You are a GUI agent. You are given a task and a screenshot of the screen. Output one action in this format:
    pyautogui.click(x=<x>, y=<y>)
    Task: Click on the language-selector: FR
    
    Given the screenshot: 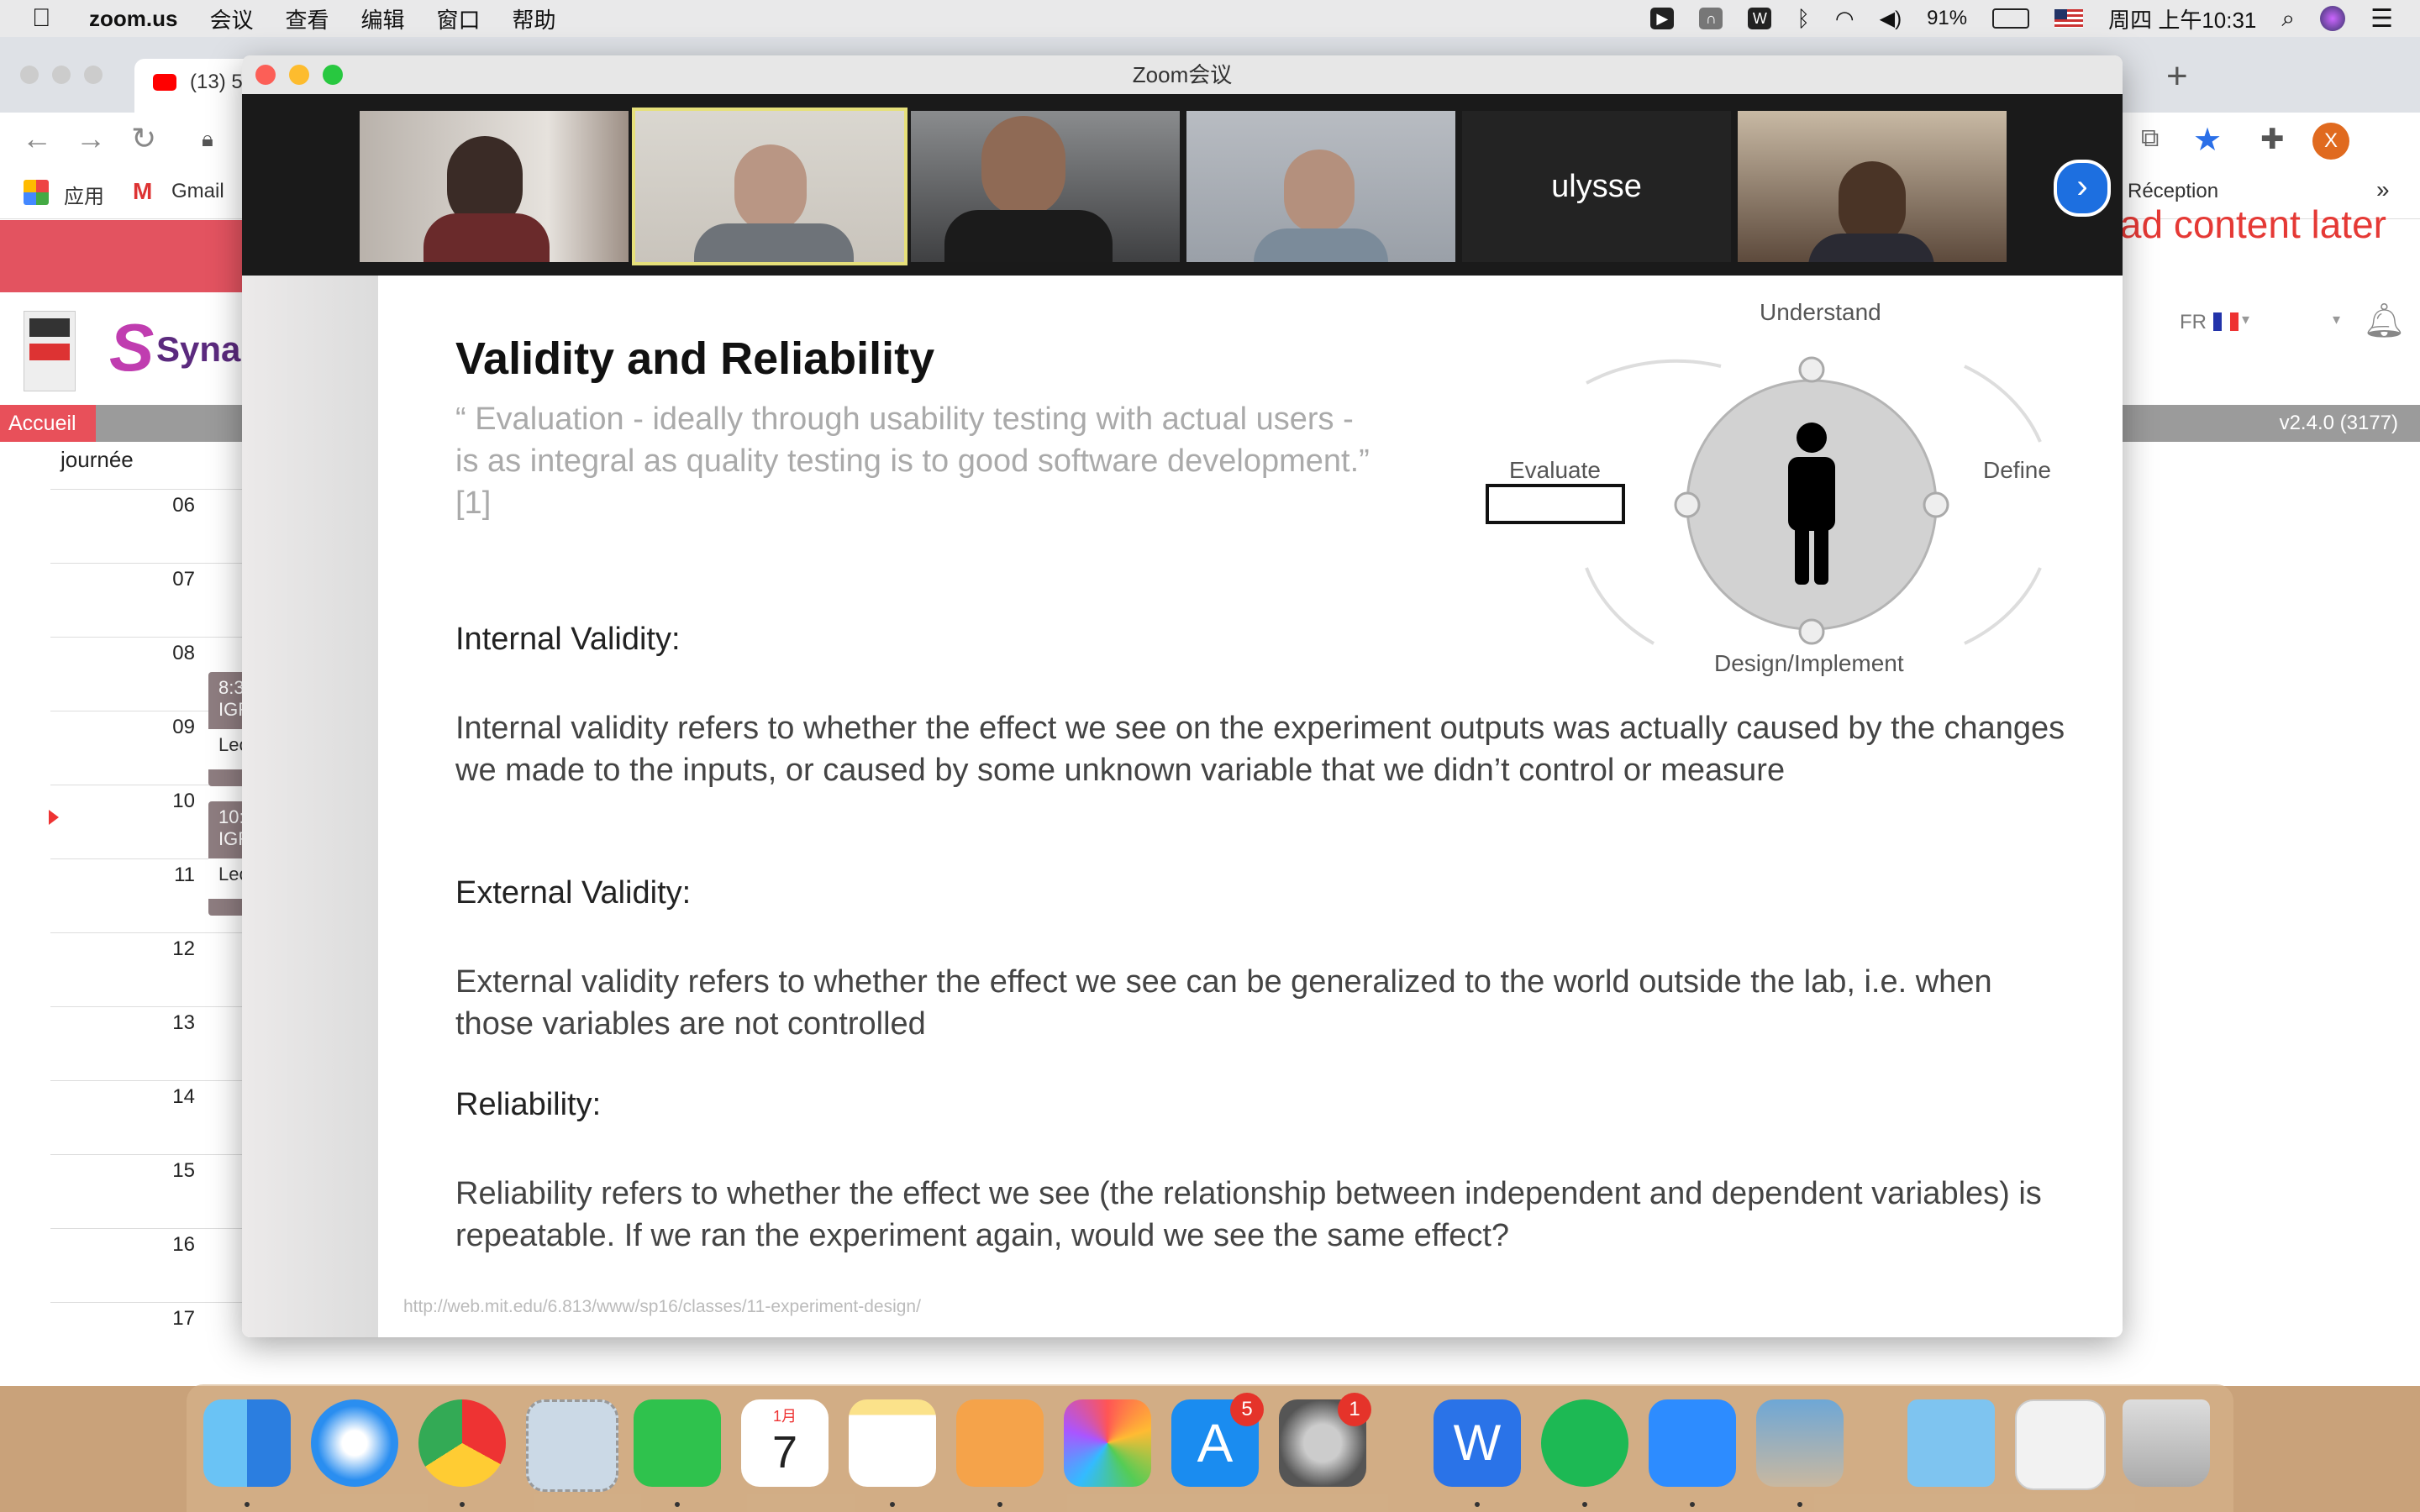 What is the action you would take?
    pyautogui.click(x=2193, y=322)
    